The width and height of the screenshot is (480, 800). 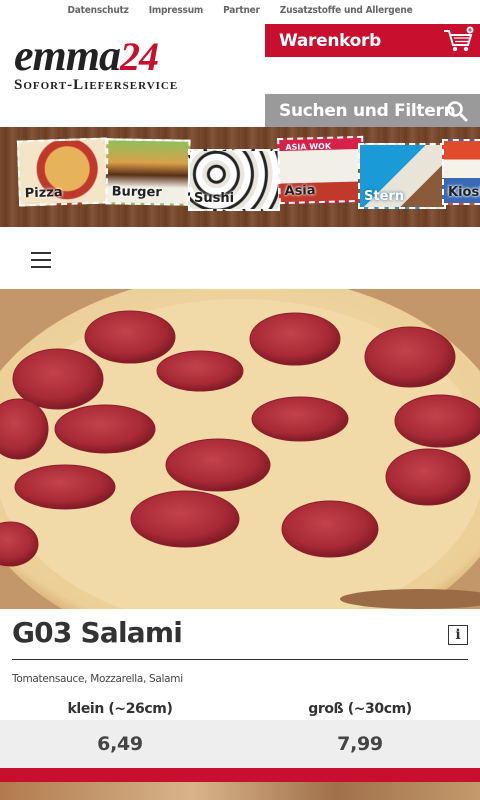 I want to click on category-stern: Stern, so click(x=402, y=176).